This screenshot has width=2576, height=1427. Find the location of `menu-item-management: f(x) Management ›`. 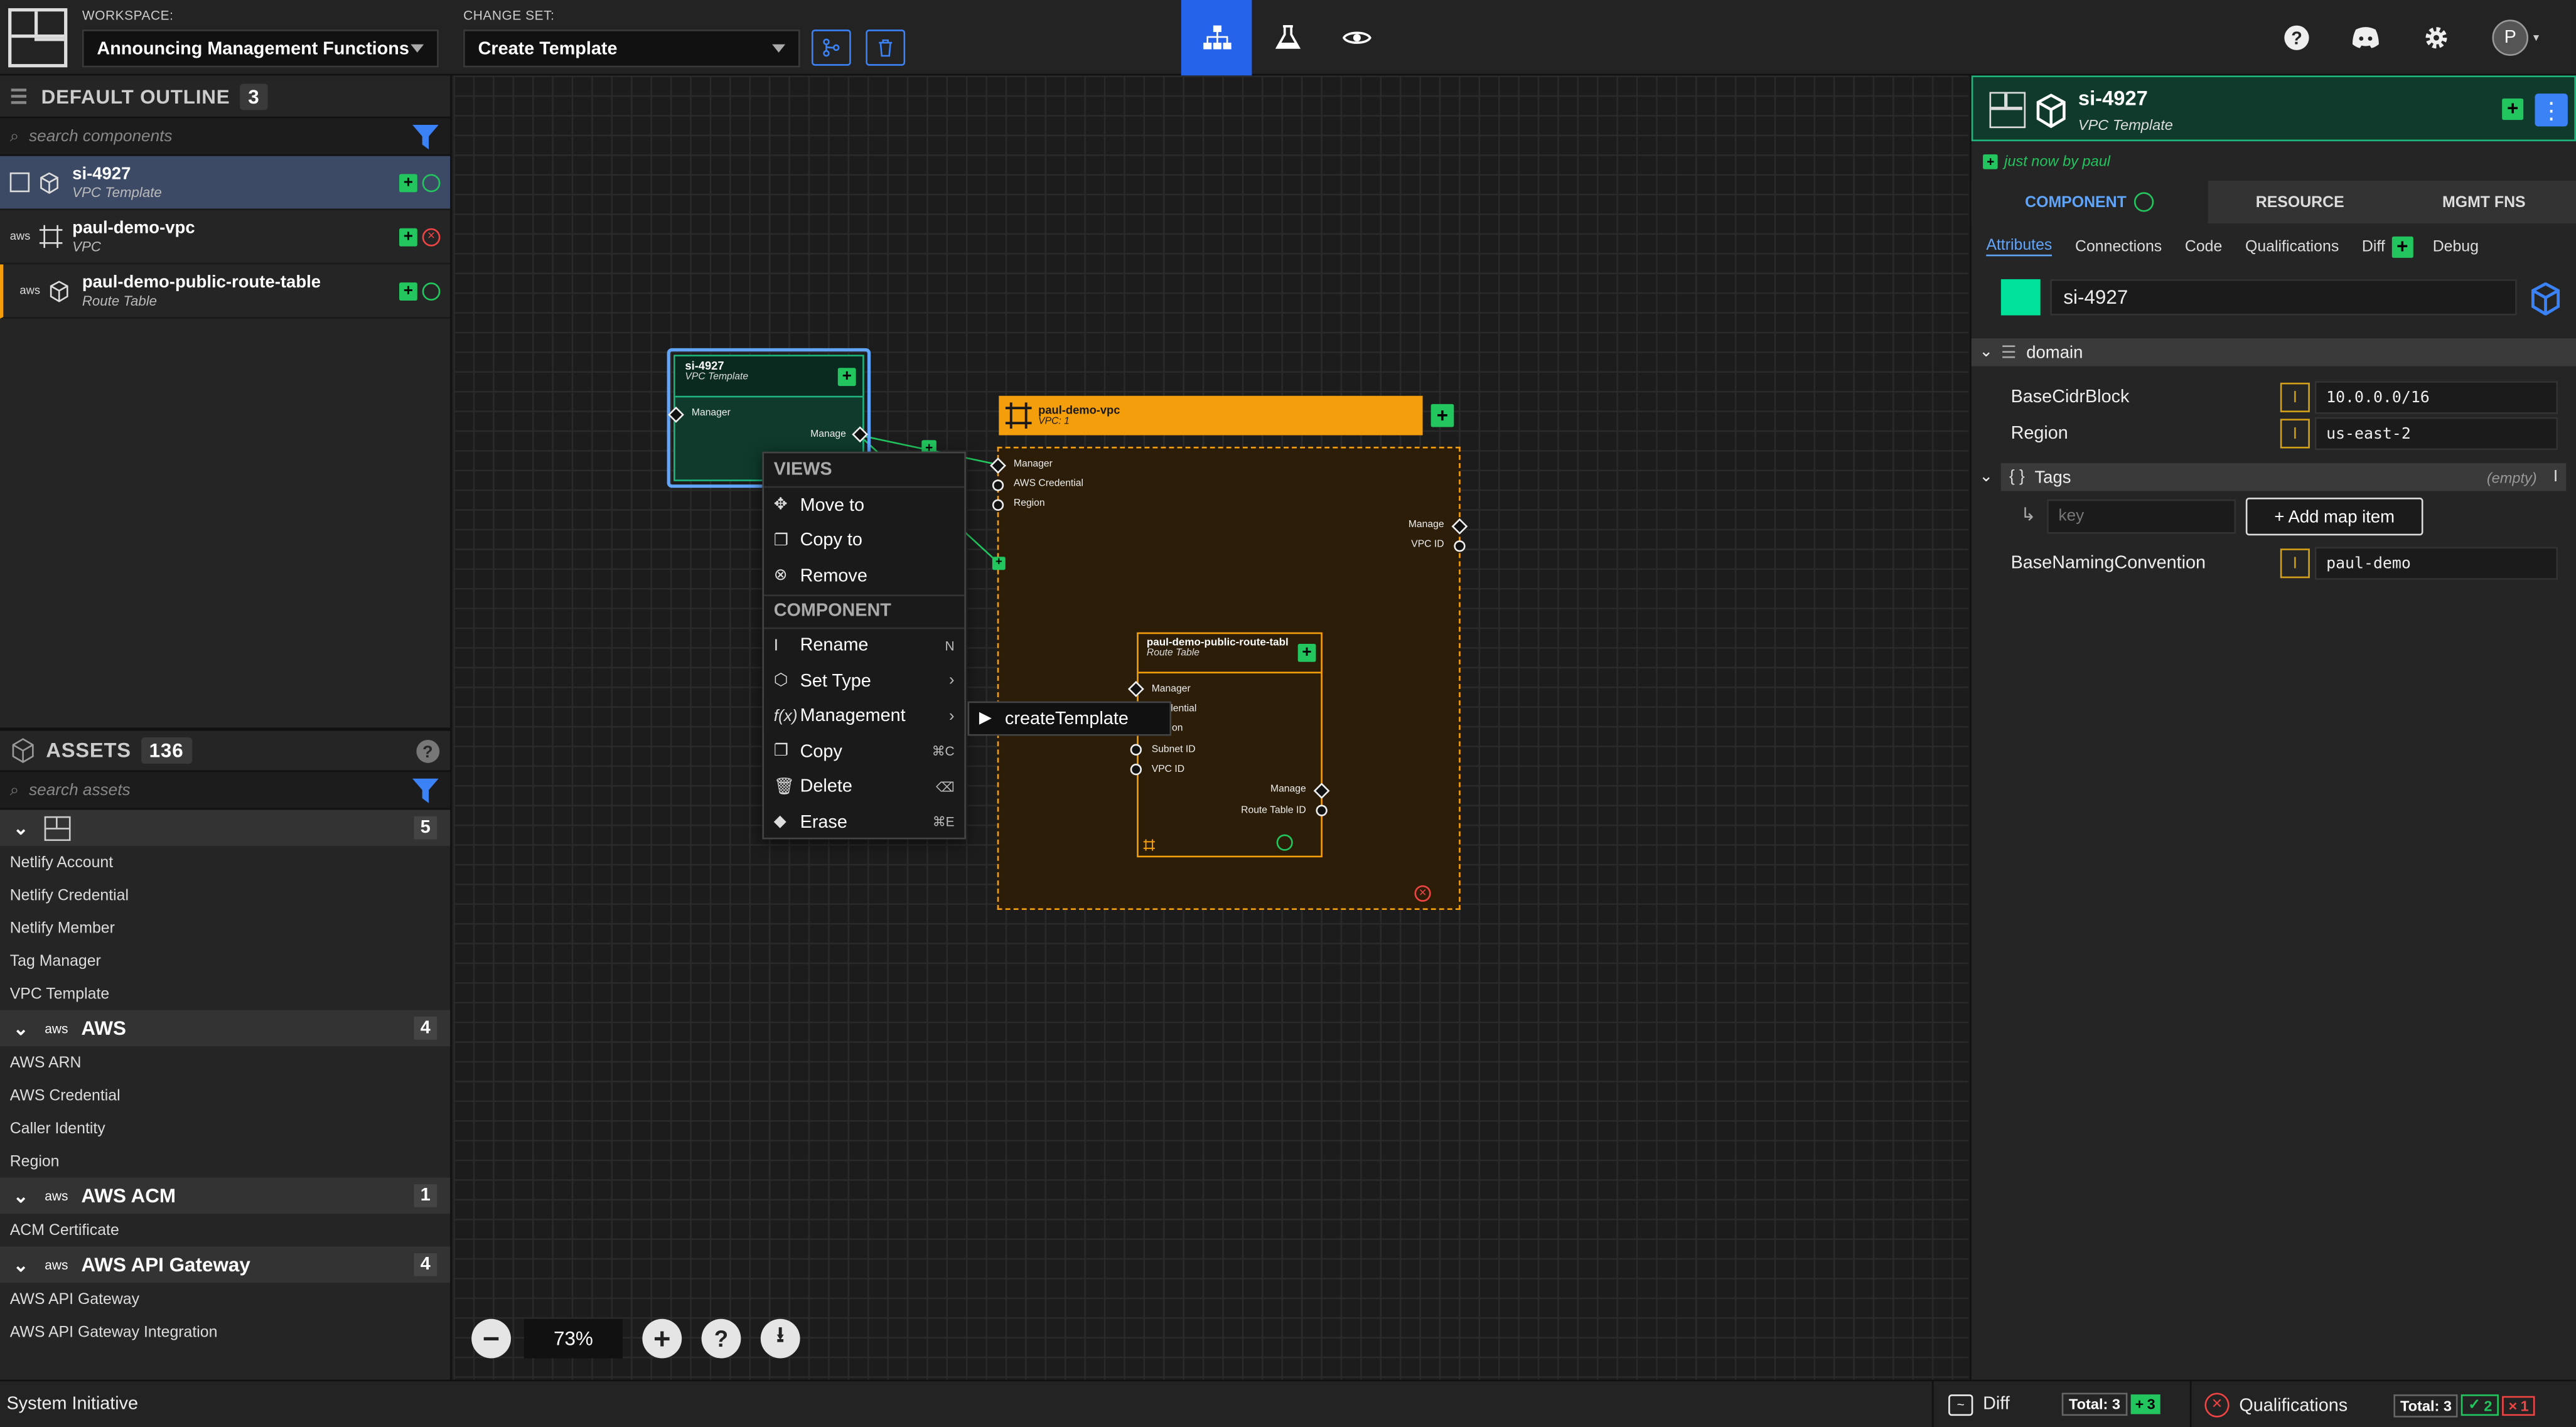

menu-item-management: f(x) Management › is located at coordinates (865, 716).